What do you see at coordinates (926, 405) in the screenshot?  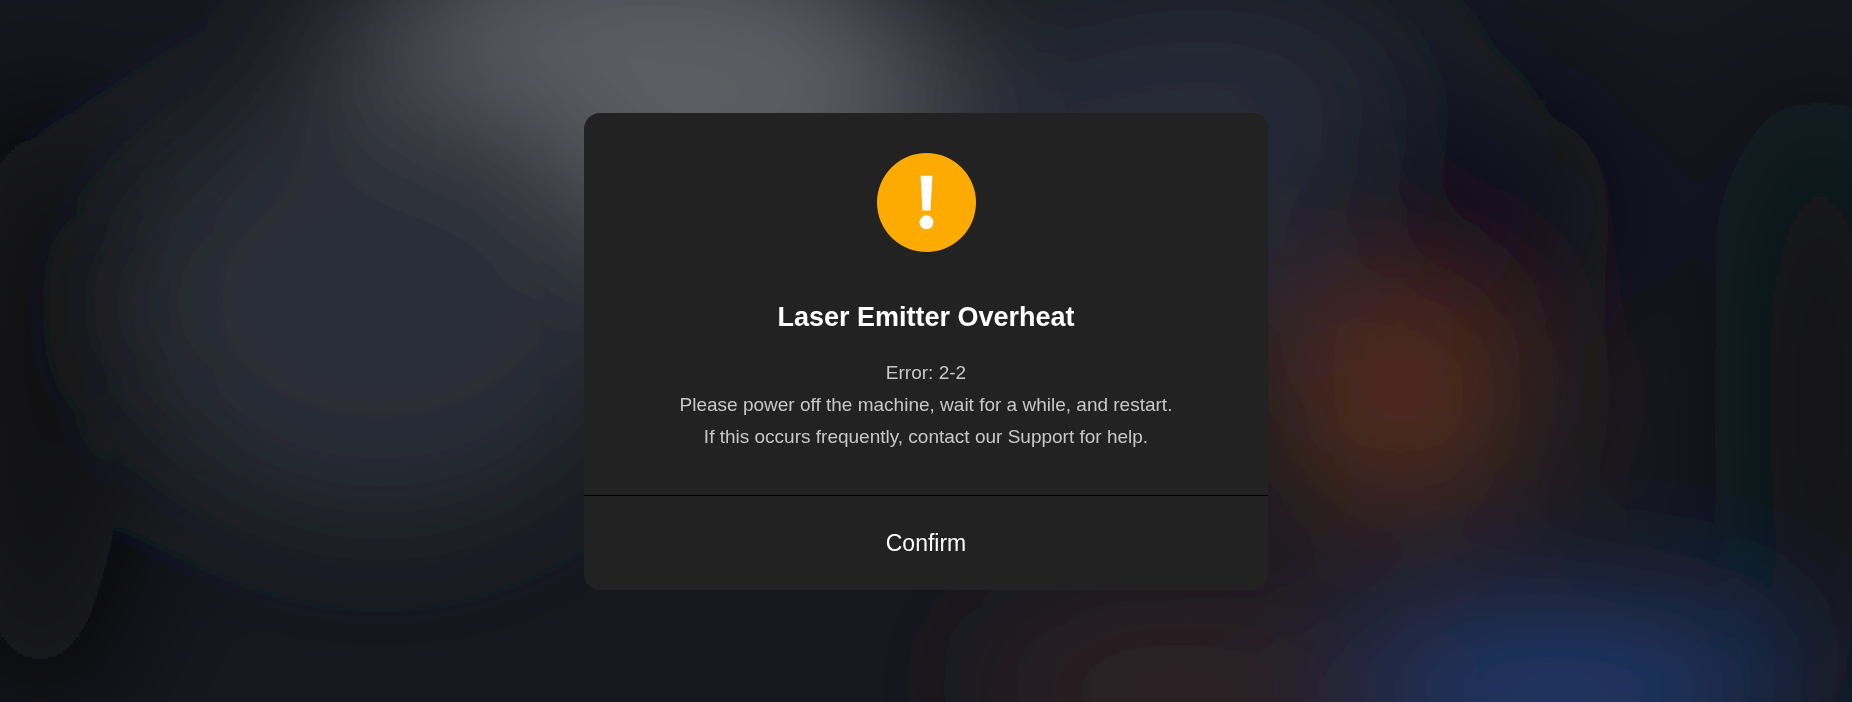 I see `message-line: Please power off the machine, wait for a while, and restart.` at bounding box center [926, 405].